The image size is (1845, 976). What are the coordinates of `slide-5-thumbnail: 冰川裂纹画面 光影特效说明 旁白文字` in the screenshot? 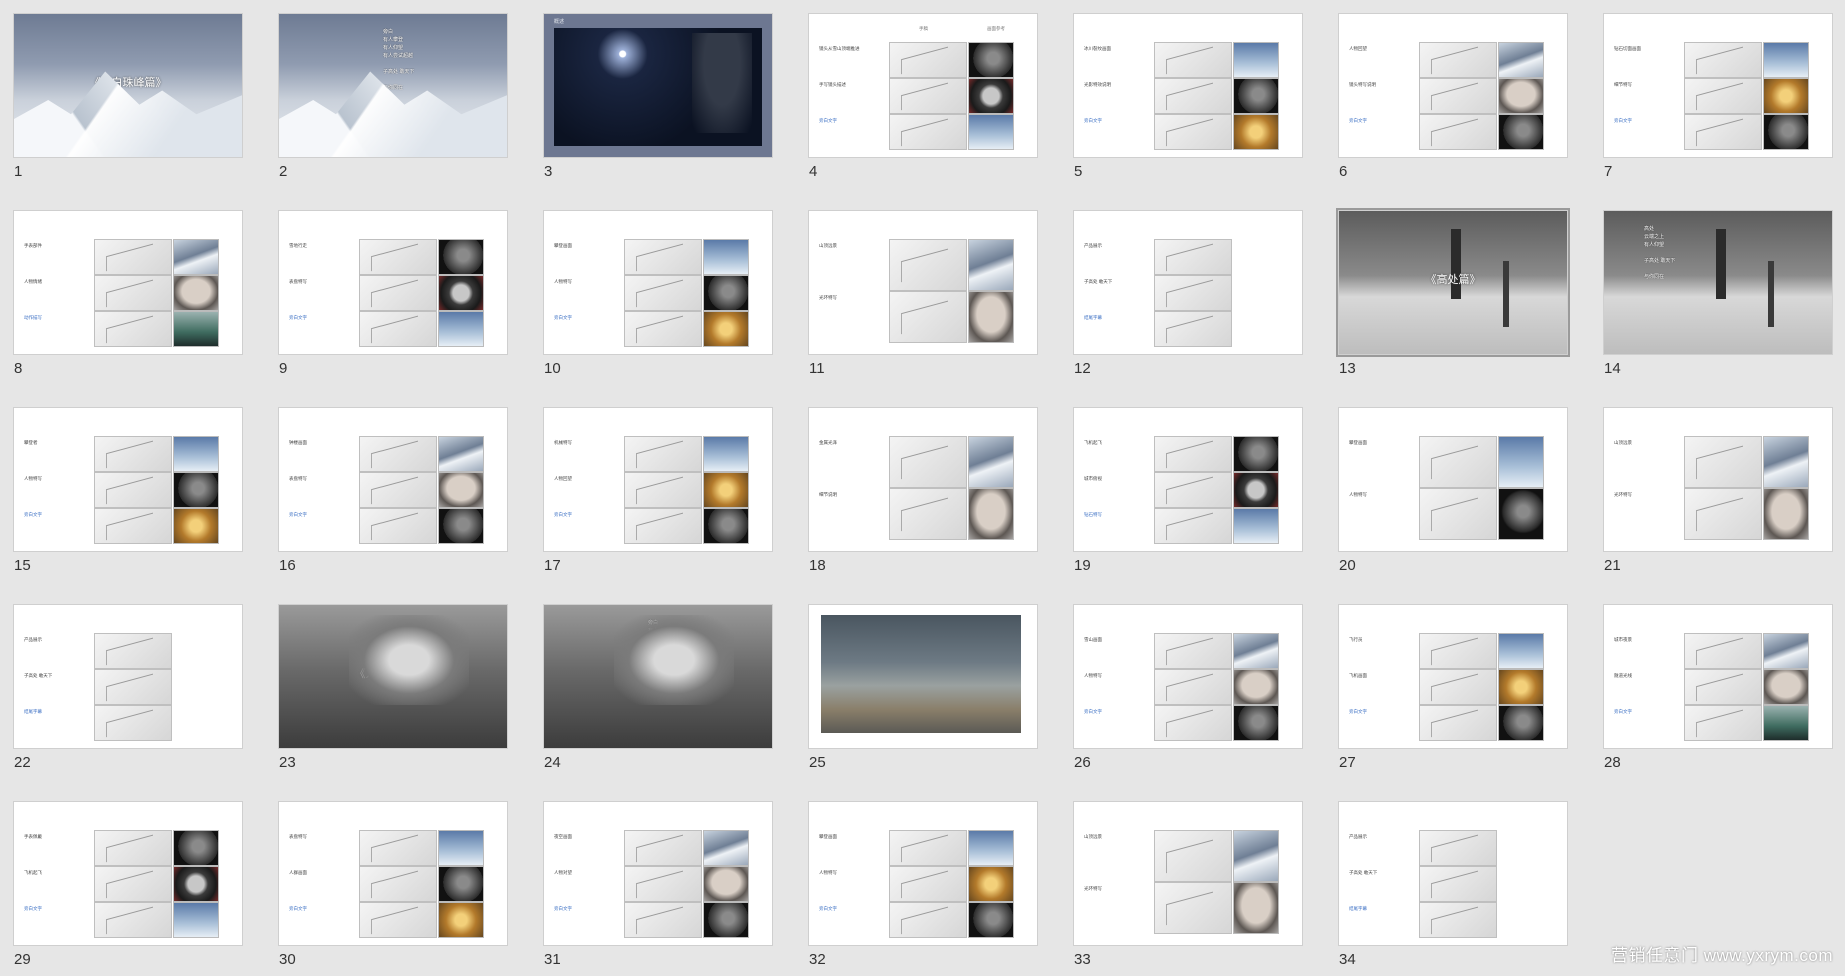 It's located at (1188, 85).